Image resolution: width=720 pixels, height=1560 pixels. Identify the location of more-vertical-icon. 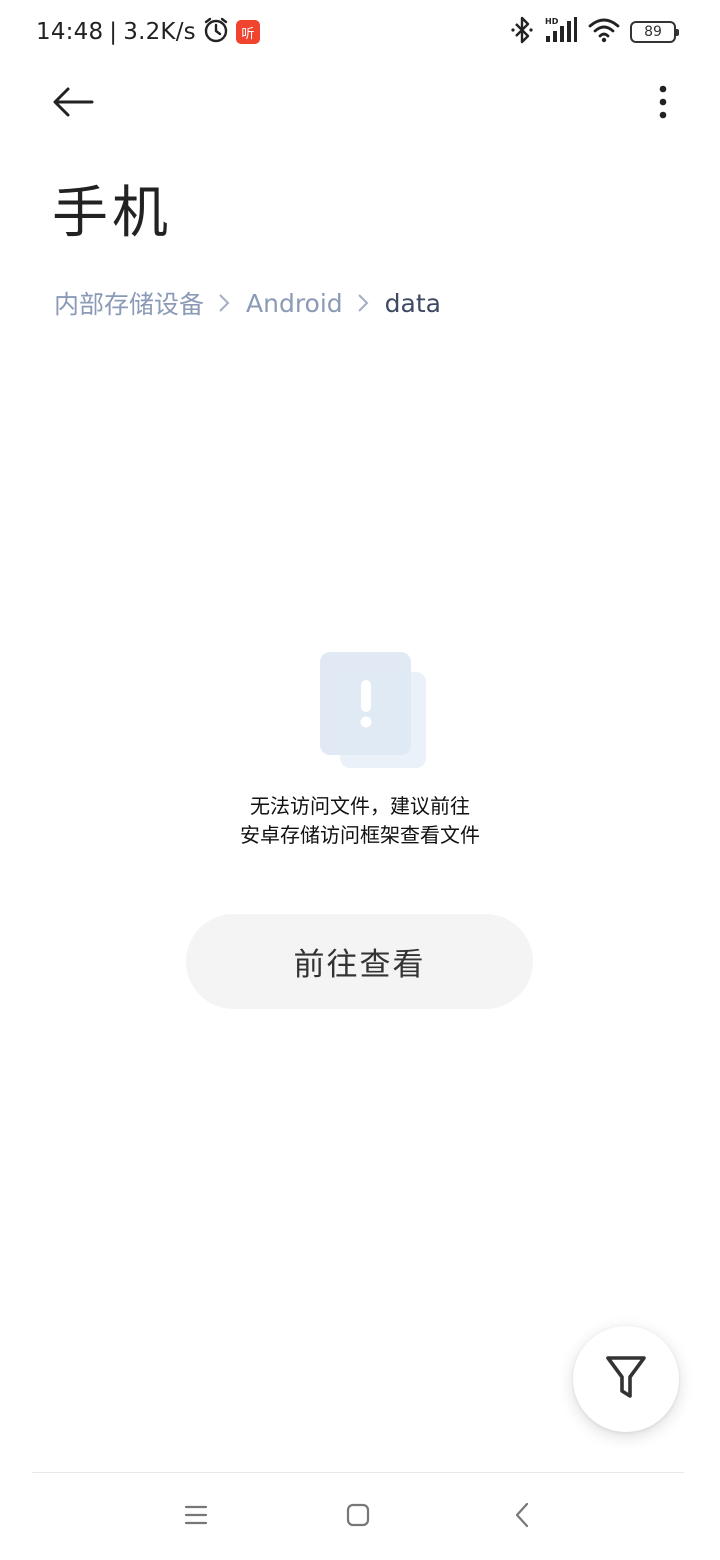
(663, 104).